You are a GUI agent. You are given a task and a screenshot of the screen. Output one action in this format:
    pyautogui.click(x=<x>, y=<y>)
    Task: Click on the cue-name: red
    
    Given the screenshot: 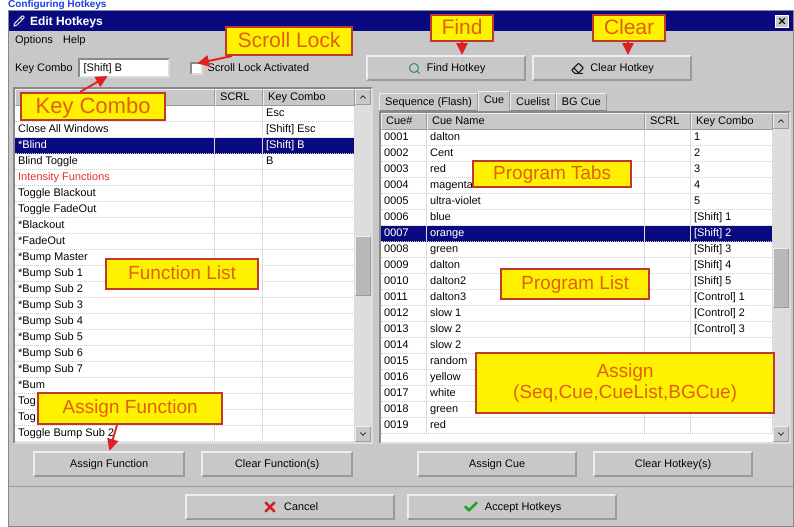 What is the action you would take?
    pyautogui.click(x=536, y=425)
    